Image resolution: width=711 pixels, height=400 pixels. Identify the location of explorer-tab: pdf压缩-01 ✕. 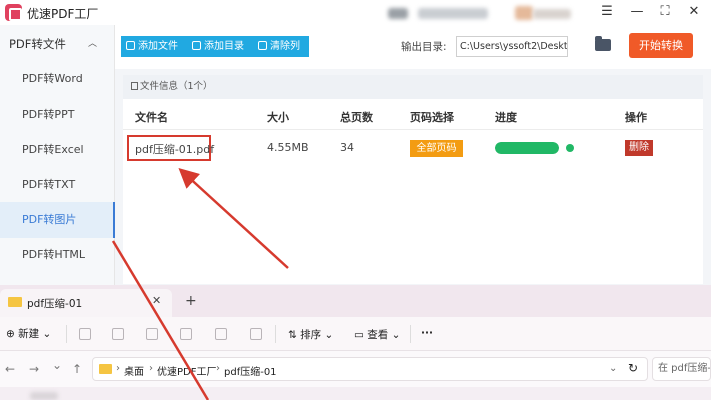
(86, 303).